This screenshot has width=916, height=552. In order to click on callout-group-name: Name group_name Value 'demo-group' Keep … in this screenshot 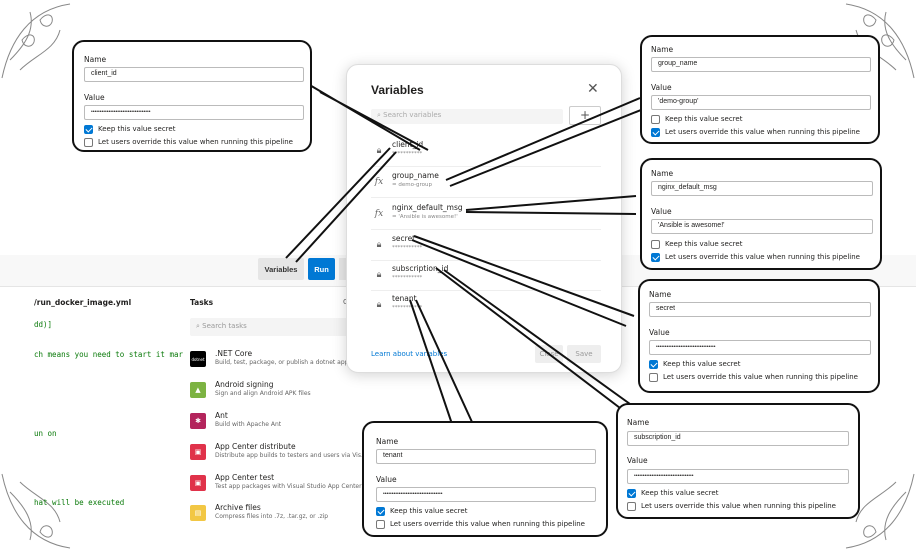, I will do `click(760, 89)`.